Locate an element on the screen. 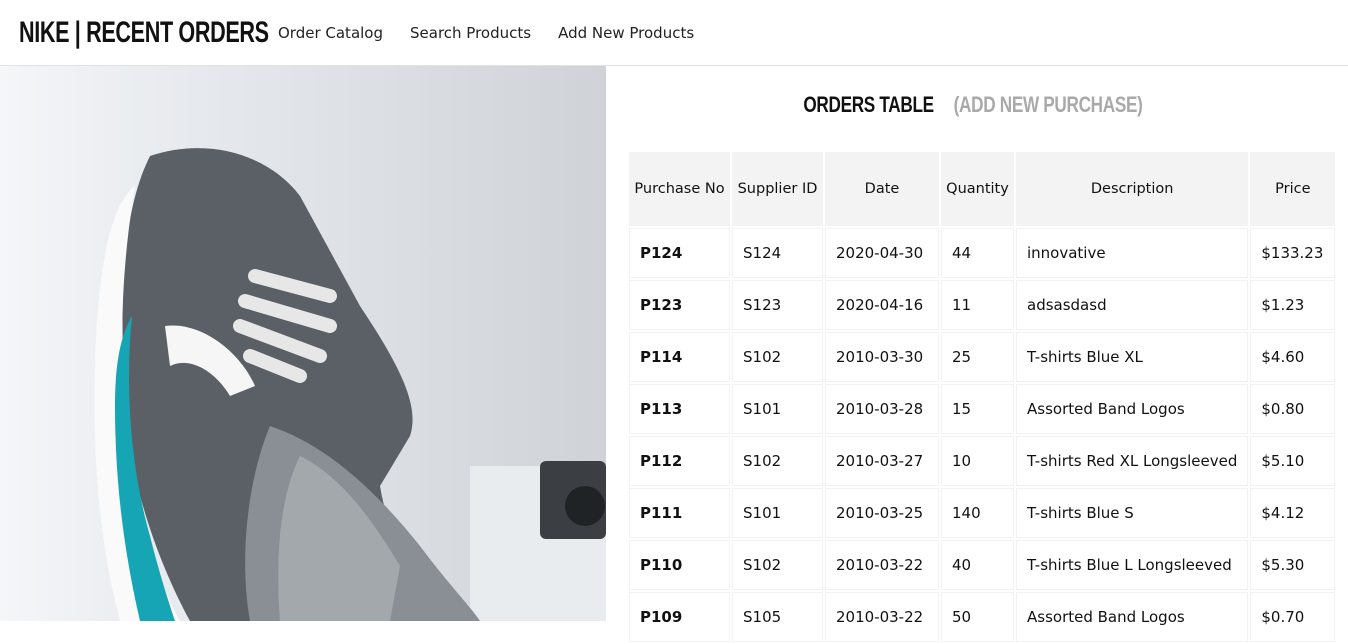 The width and height of the screenshot is (1348, 644). col-supplier-id: Supplier ID is located at coordinates (777, 189).